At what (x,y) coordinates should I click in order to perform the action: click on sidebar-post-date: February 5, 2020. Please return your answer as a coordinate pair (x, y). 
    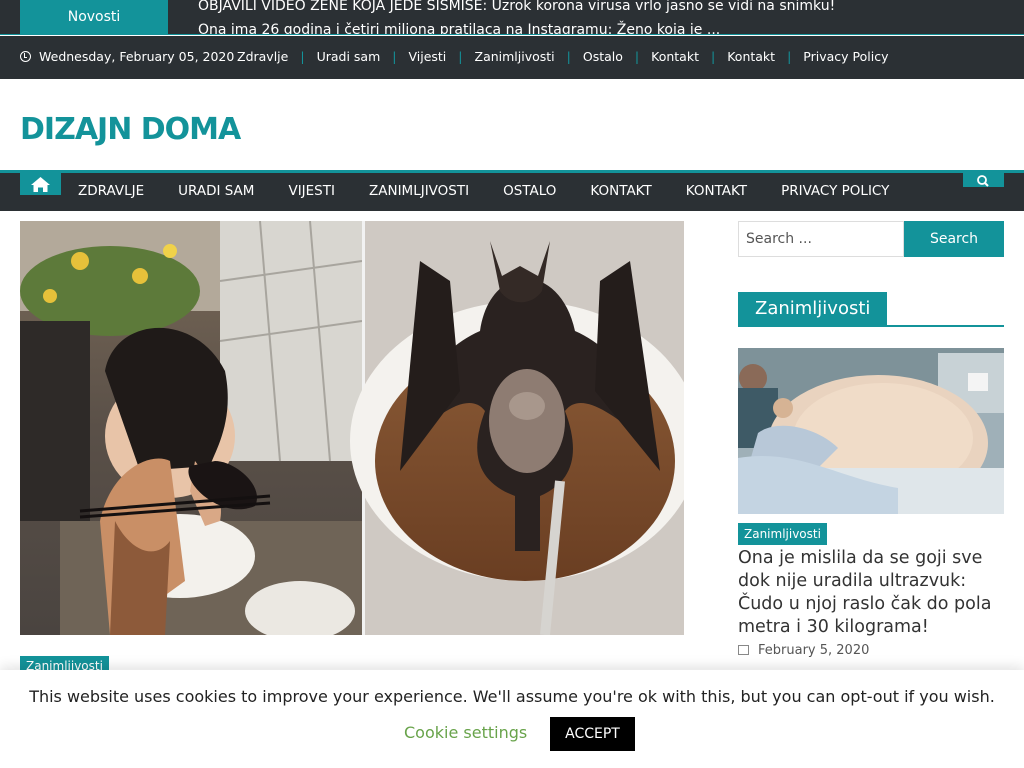
    Looking at the image, I should click on (803, 650).